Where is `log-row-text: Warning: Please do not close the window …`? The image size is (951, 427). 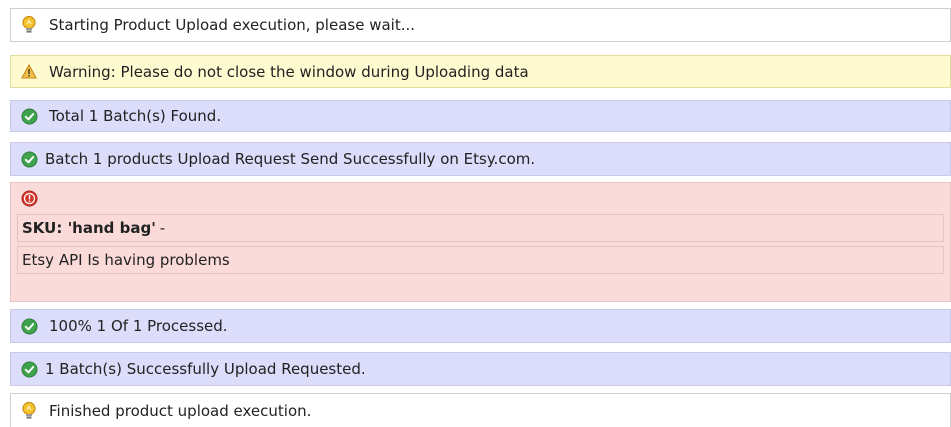
log-row-text: Warning: Please do not close the window … is located at coordinates (289, 71).